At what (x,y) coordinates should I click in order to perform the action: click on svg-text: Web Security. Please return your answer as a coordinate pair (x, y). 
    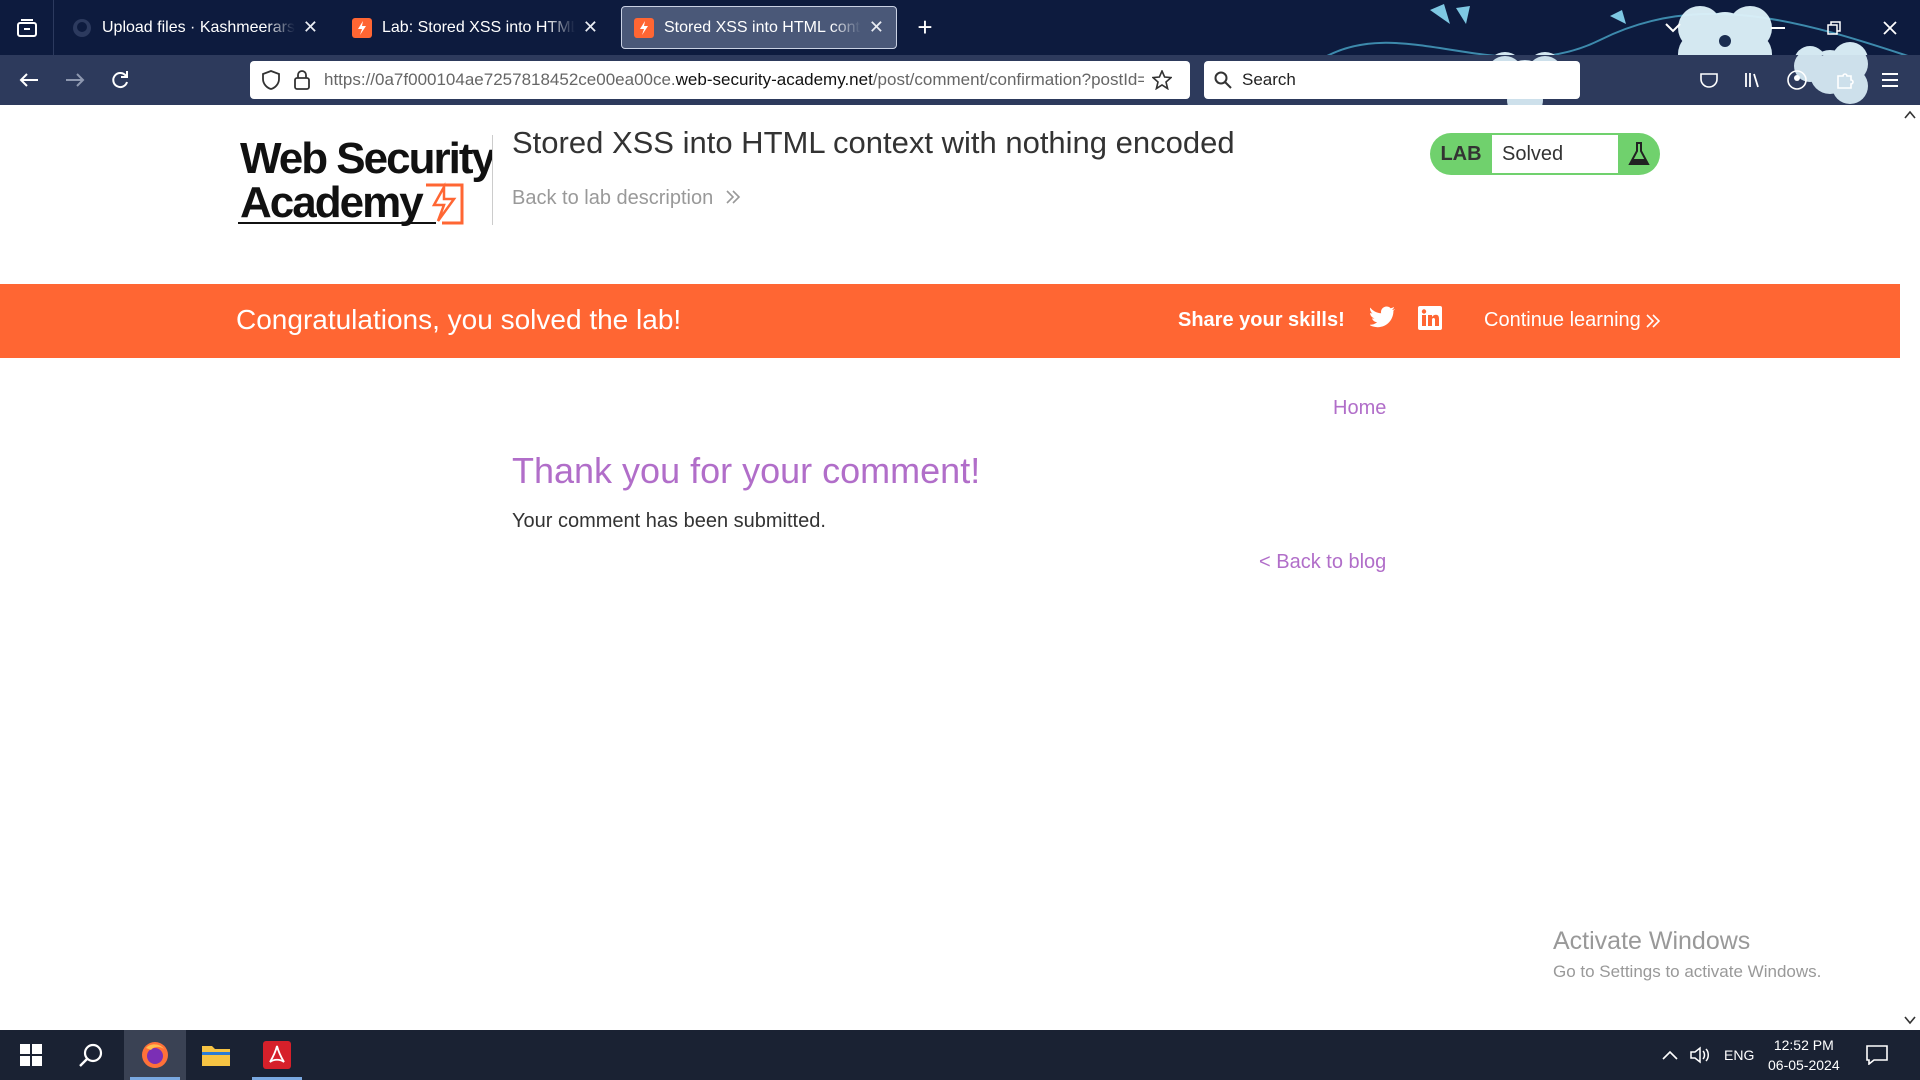
    Looking at the image, I should click on (366, 158).